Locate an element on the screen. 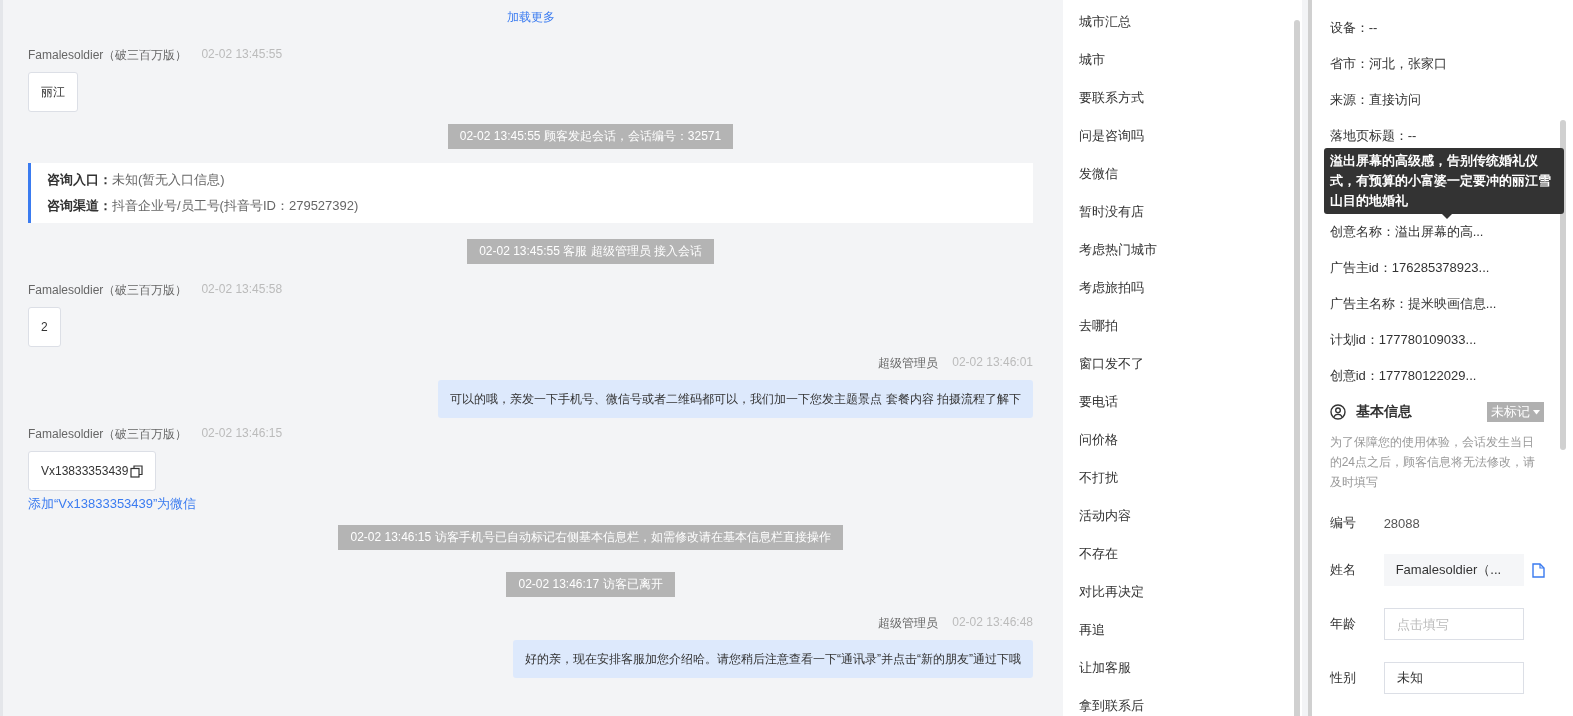 This screenshot has width=1573, height=716. quick-reply-item: 问价格 is located at coordinates (1186, 449).